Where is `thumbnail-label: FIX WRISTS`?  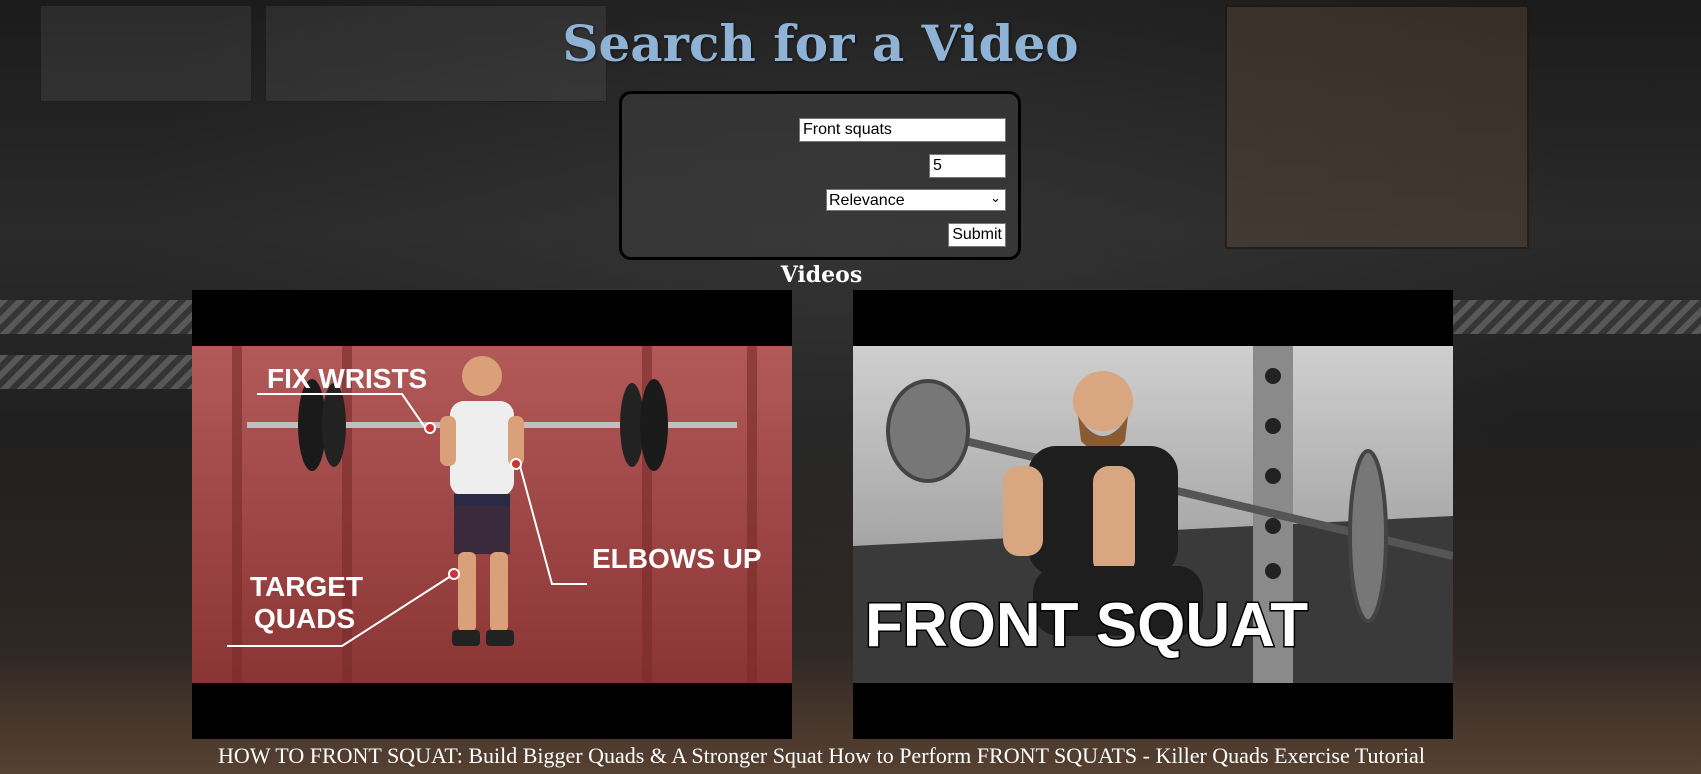 thumbnail-label: FIX WRISTS is located at coordinates (347, 378).